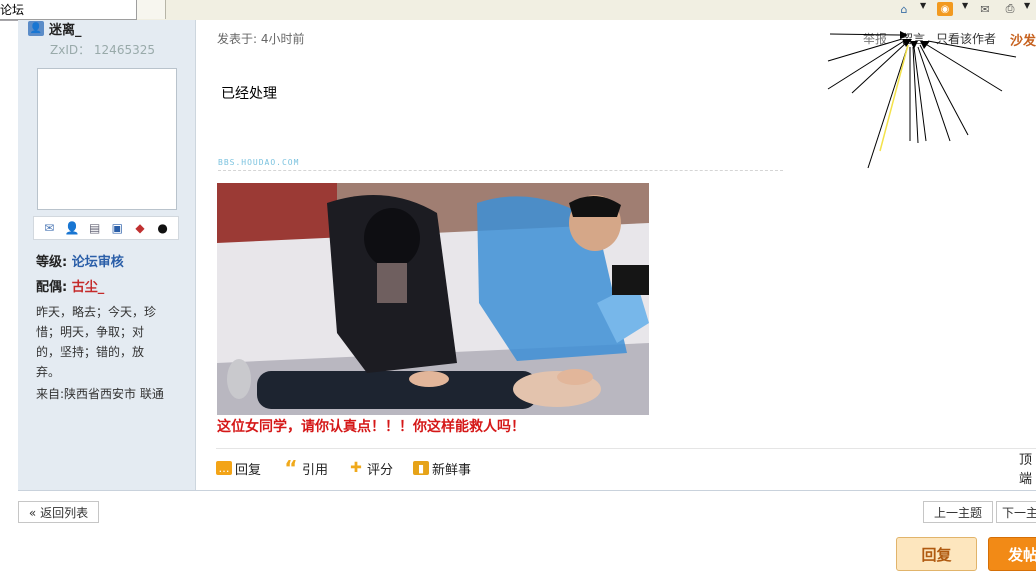  Describe the element at coordinates (904, 9) in the screenshot. I see `home-icon: ⌂` at that location.